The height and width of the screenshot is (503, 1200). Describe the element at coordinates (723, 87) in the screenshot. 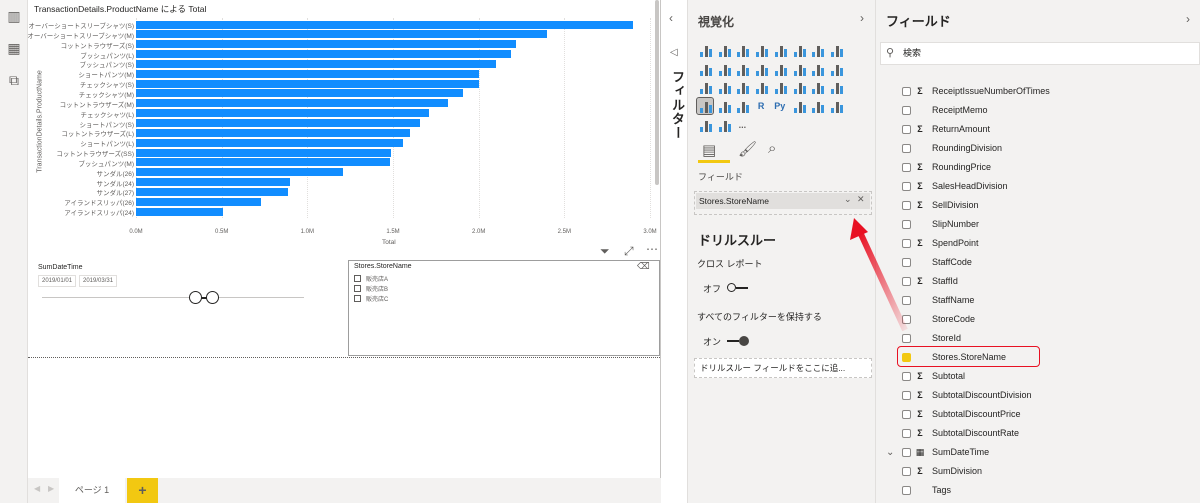

I see `treemap-visual-icon` at that location.